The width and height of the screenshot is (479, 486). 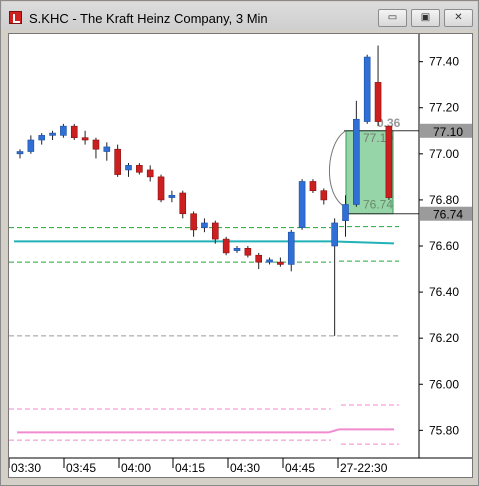 What do you see at coordinates (81, 468) in the screenshot?
I see `x-tick-label: 03:45` at bounding box center [81, 468].